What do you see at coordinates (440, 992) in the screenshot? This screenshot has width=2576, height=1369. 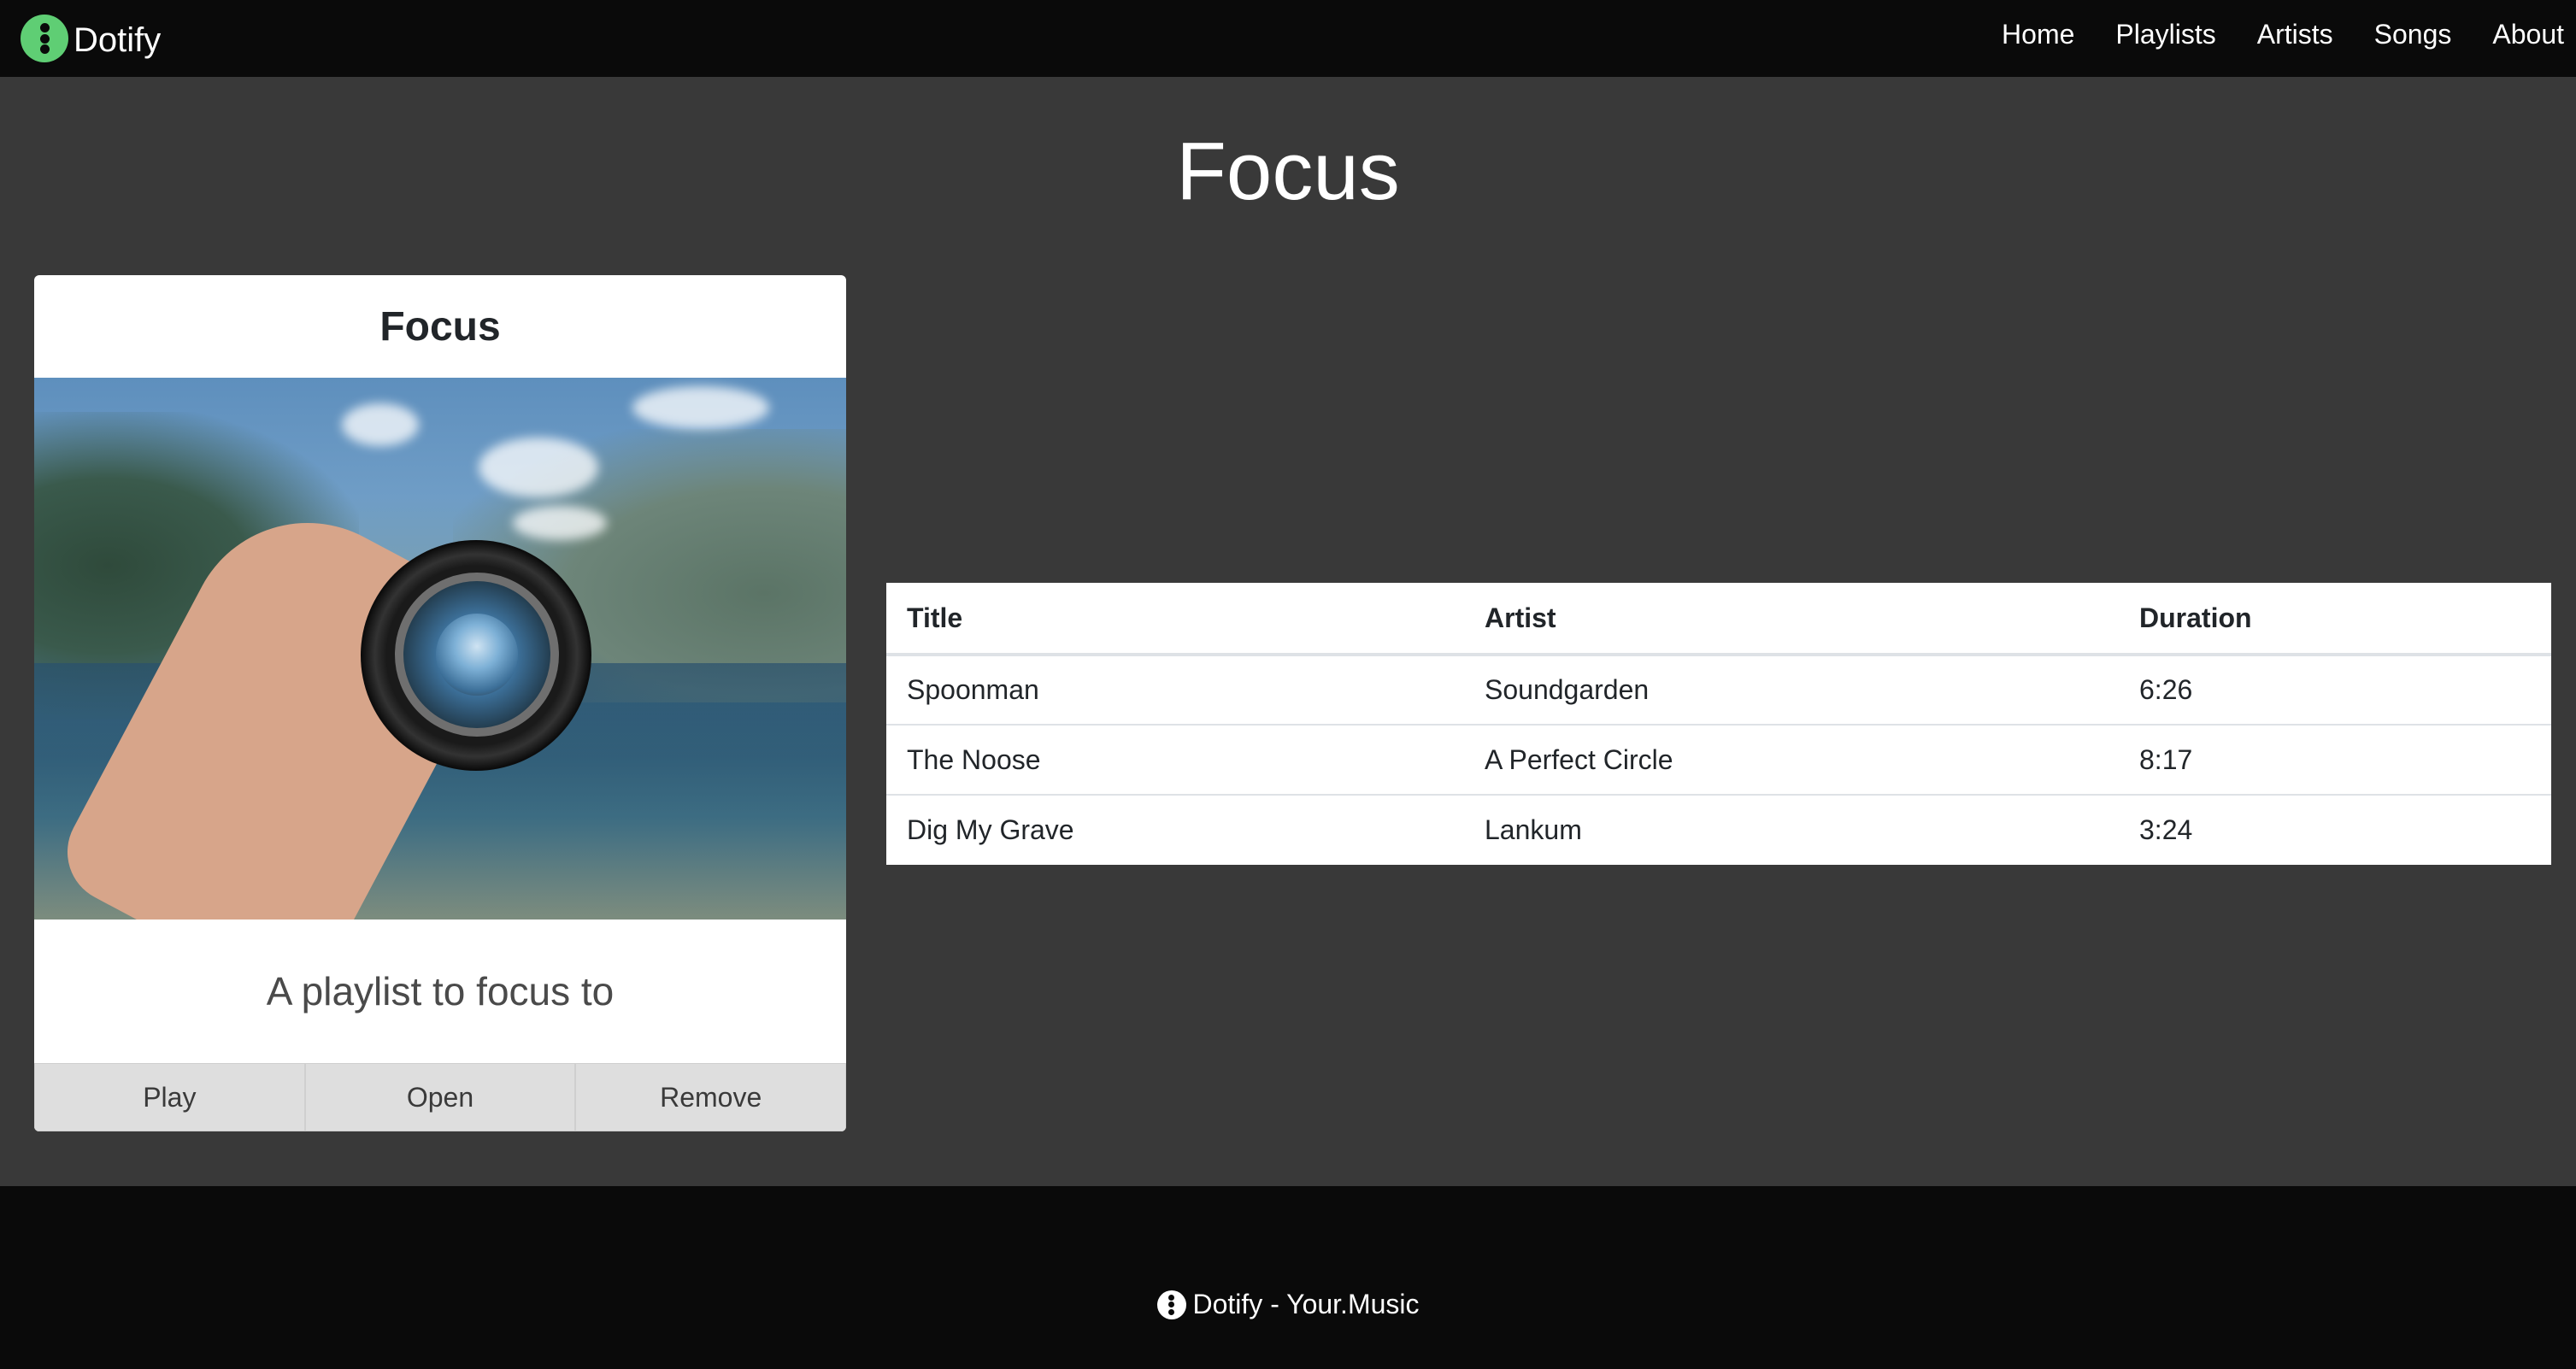 I see `playlist-description: A playlist to focus to` at bounding box center [440, 992].